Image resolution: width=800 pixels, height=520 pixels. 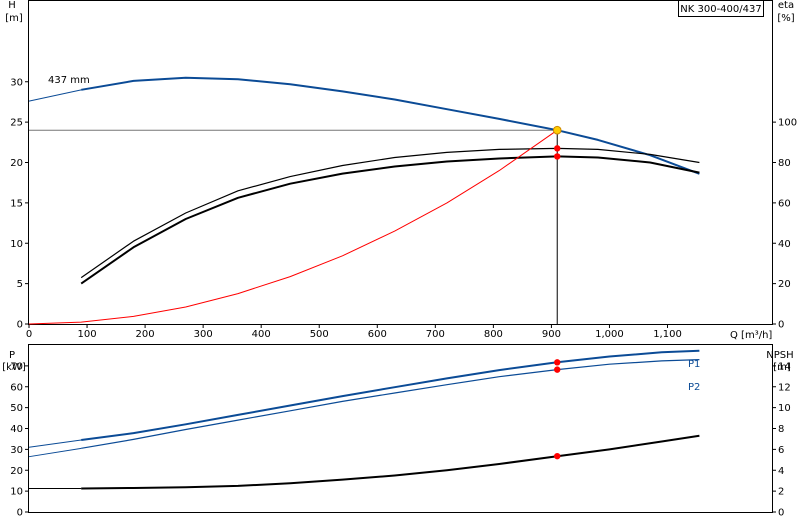 I want to click on bottom-duty-markers, so click(x=557, y=409).